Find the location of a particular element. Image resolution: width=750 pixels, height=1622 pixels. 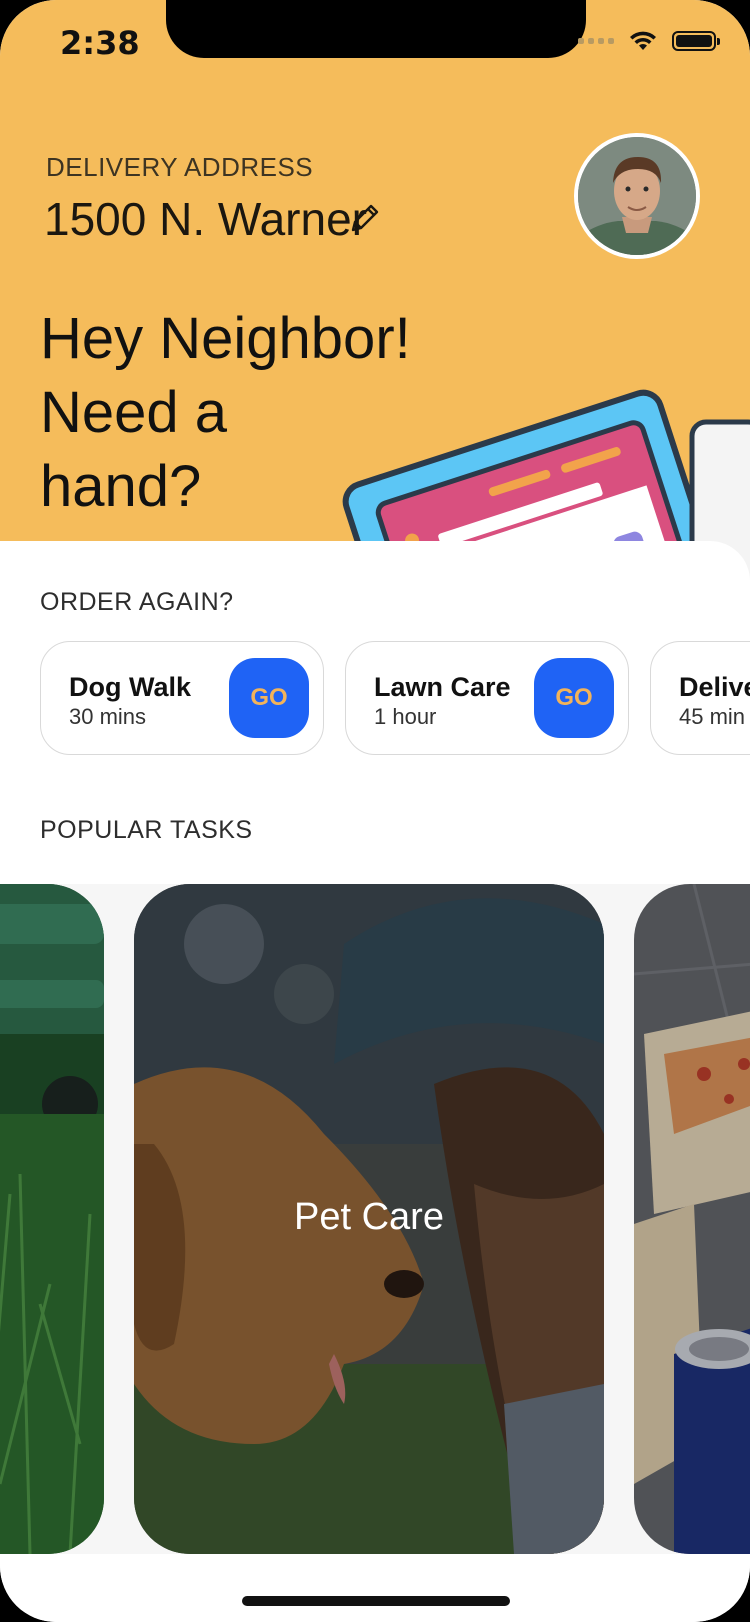

task-card-label: Pet Care is located at coordinates (369, 1217).